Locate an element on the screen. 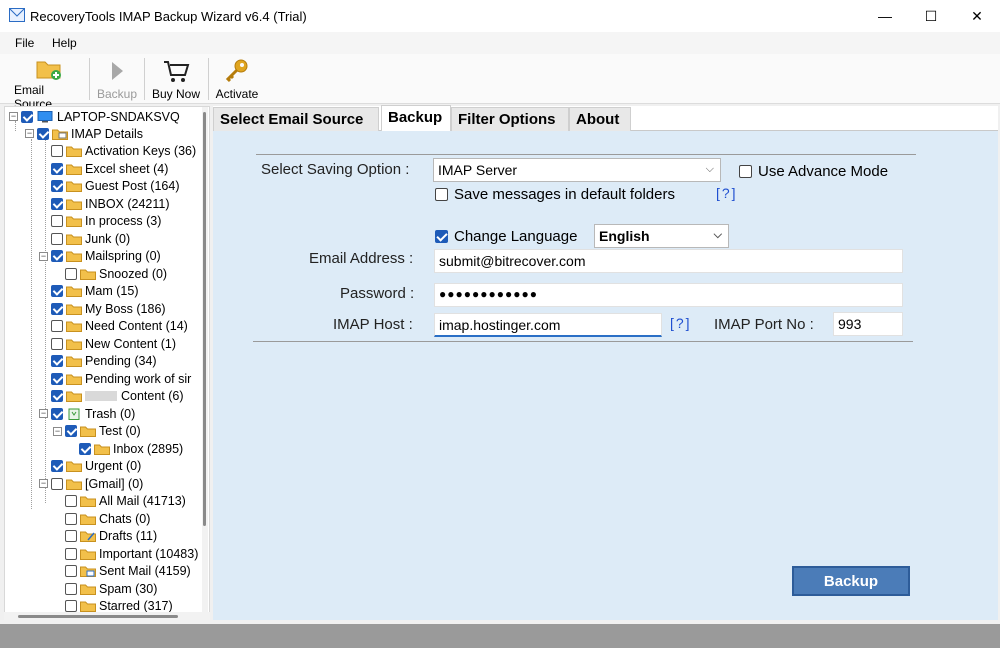  tree-item-label: Trash (0) is located at coordinates (110, 413).